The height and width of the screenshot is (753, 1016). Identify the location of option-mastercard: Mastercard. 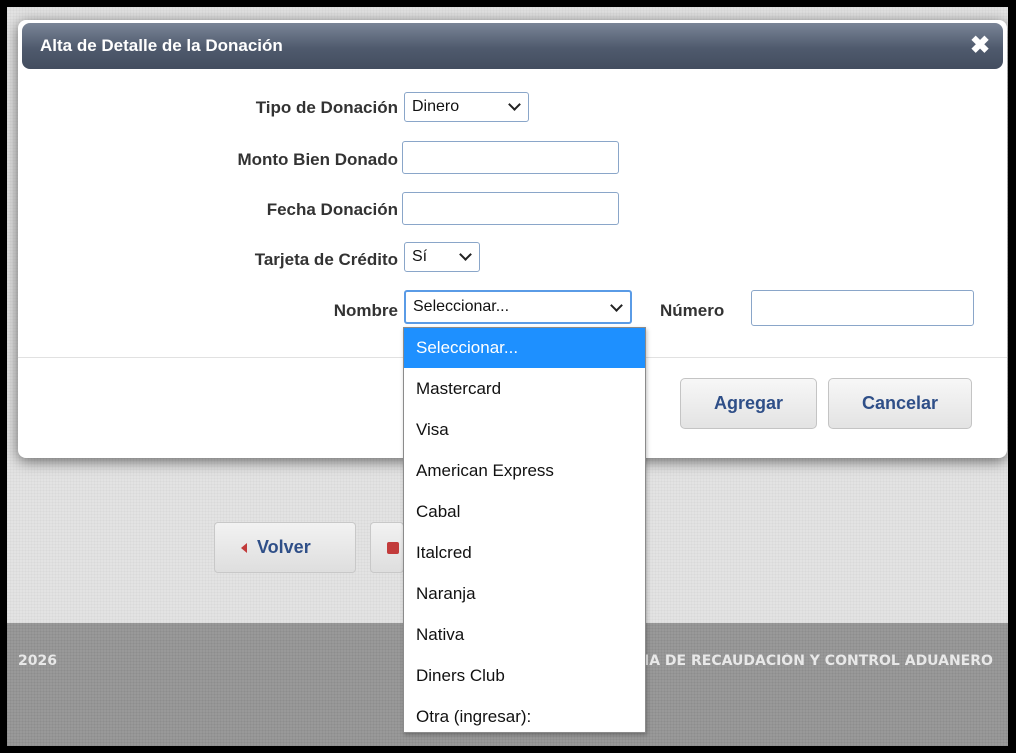
(524, 388).